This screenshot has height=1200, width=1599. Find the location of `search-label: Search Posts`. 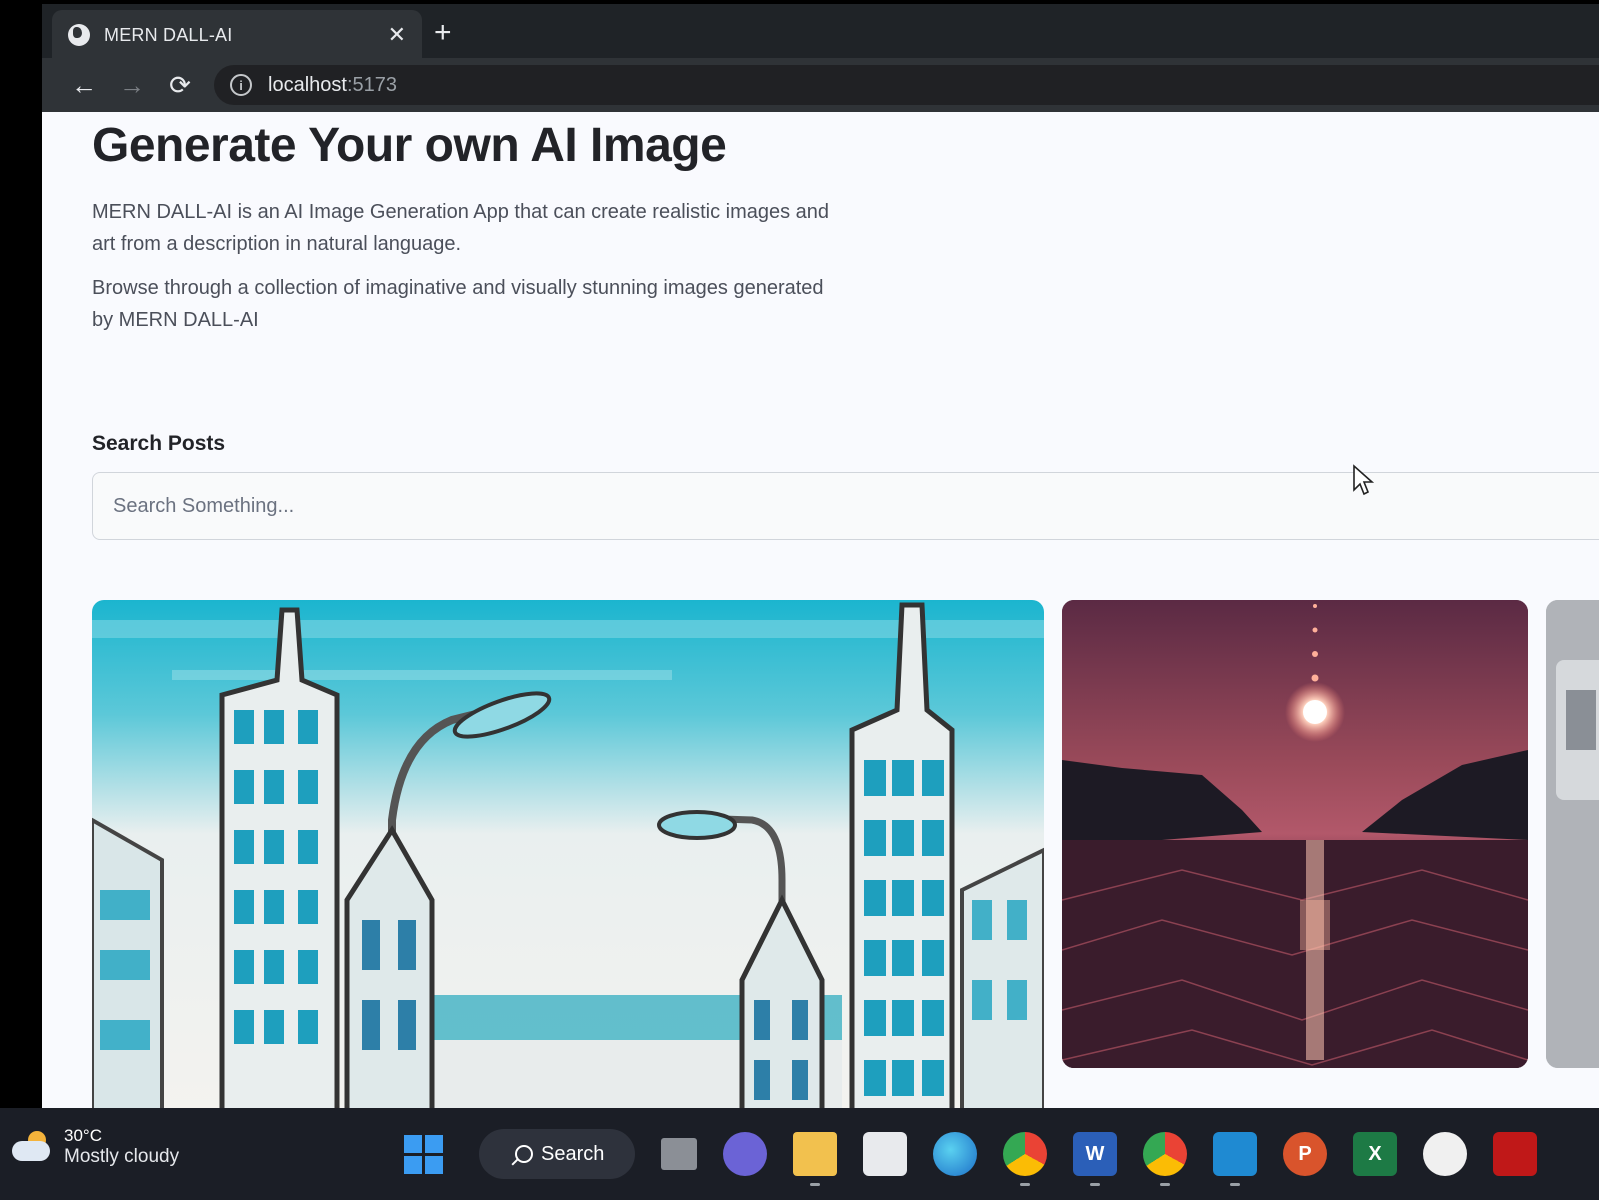

search-label: Search Posts is located at coordinates (159, 443).